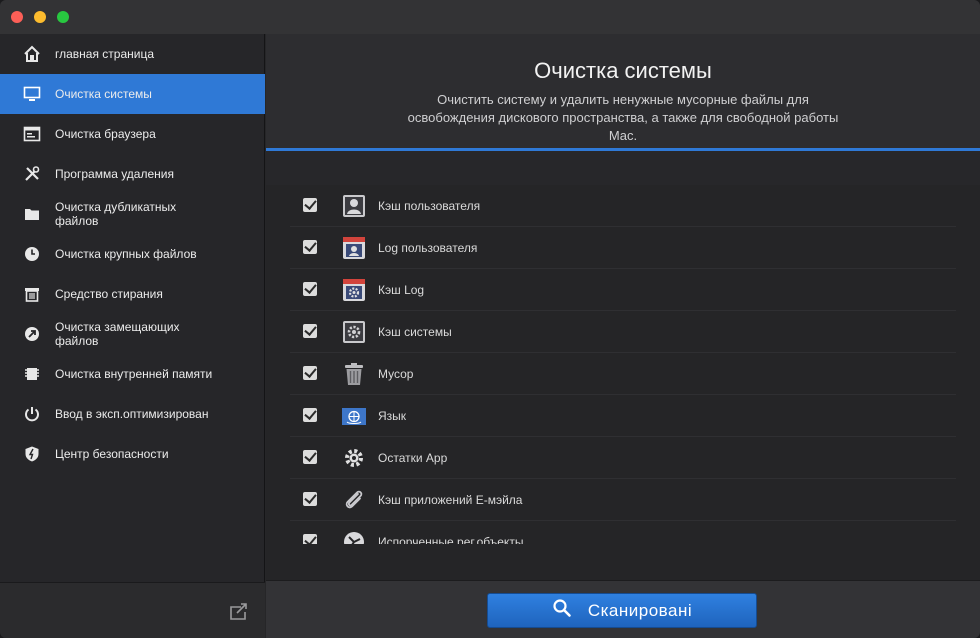 The image size is (980, 638). I want to click on trash-icon, so click(354, 374).